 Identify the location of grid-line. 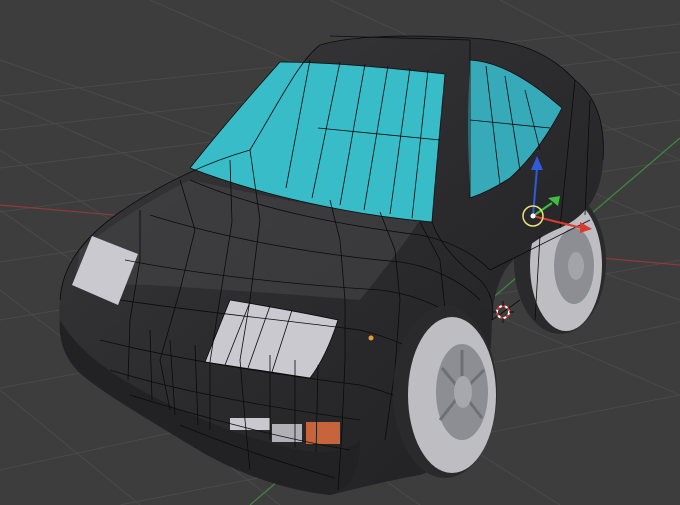
(70, 447).